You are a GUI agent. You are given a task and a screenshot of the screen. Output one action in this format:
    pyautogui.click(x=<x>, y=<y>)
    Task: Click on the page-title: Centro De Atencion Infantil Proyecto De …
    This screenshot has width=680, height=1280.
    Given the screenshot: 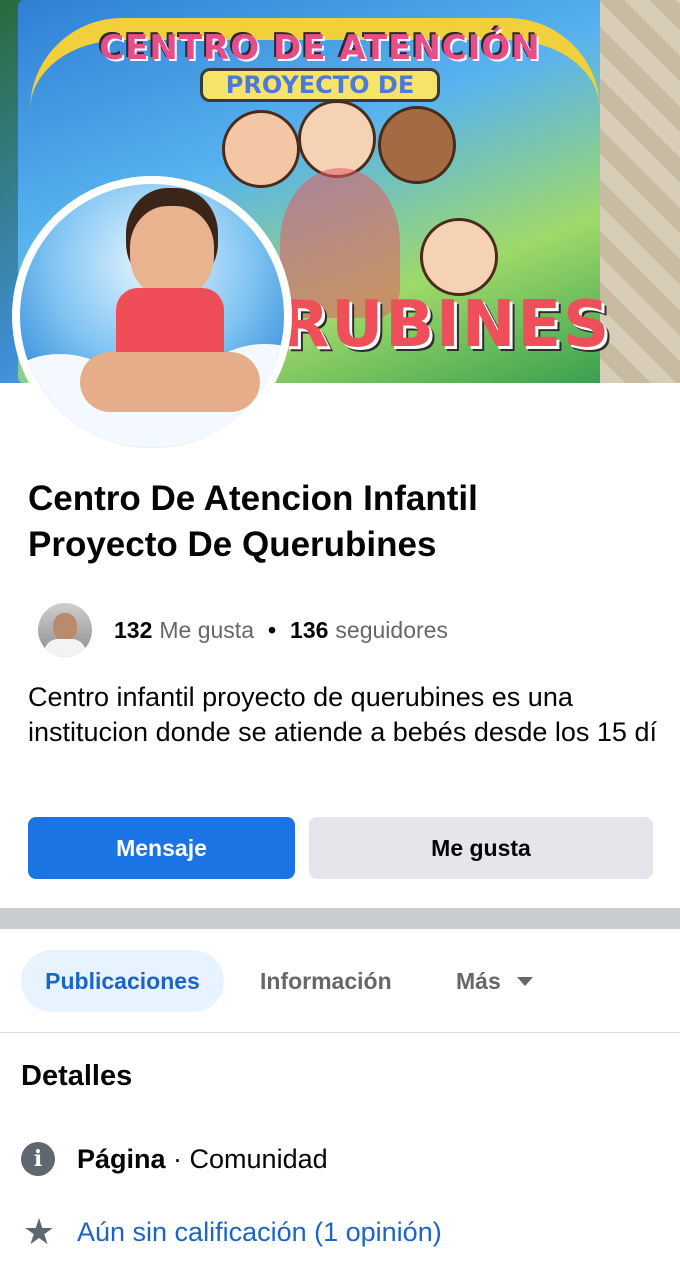 What is the action you would take?
    pyautogui.click(x=343, y=522)
    